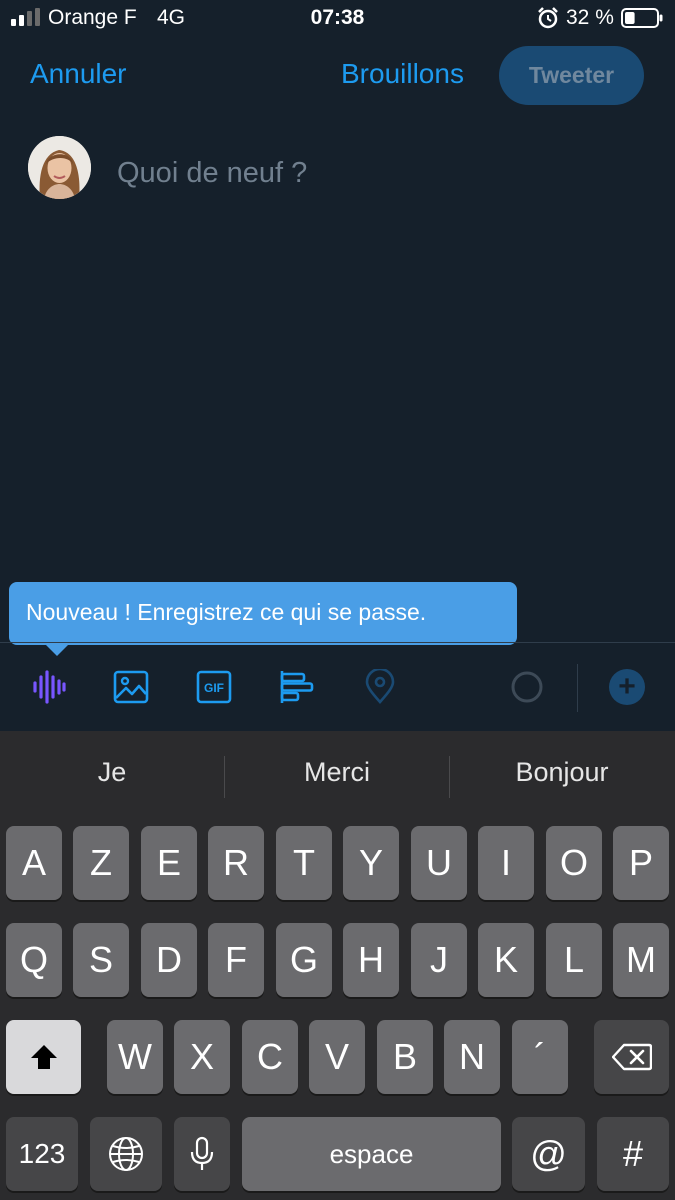 This screenshot has height=1200, width=675. I want to click on avatar, so click(59, 167).